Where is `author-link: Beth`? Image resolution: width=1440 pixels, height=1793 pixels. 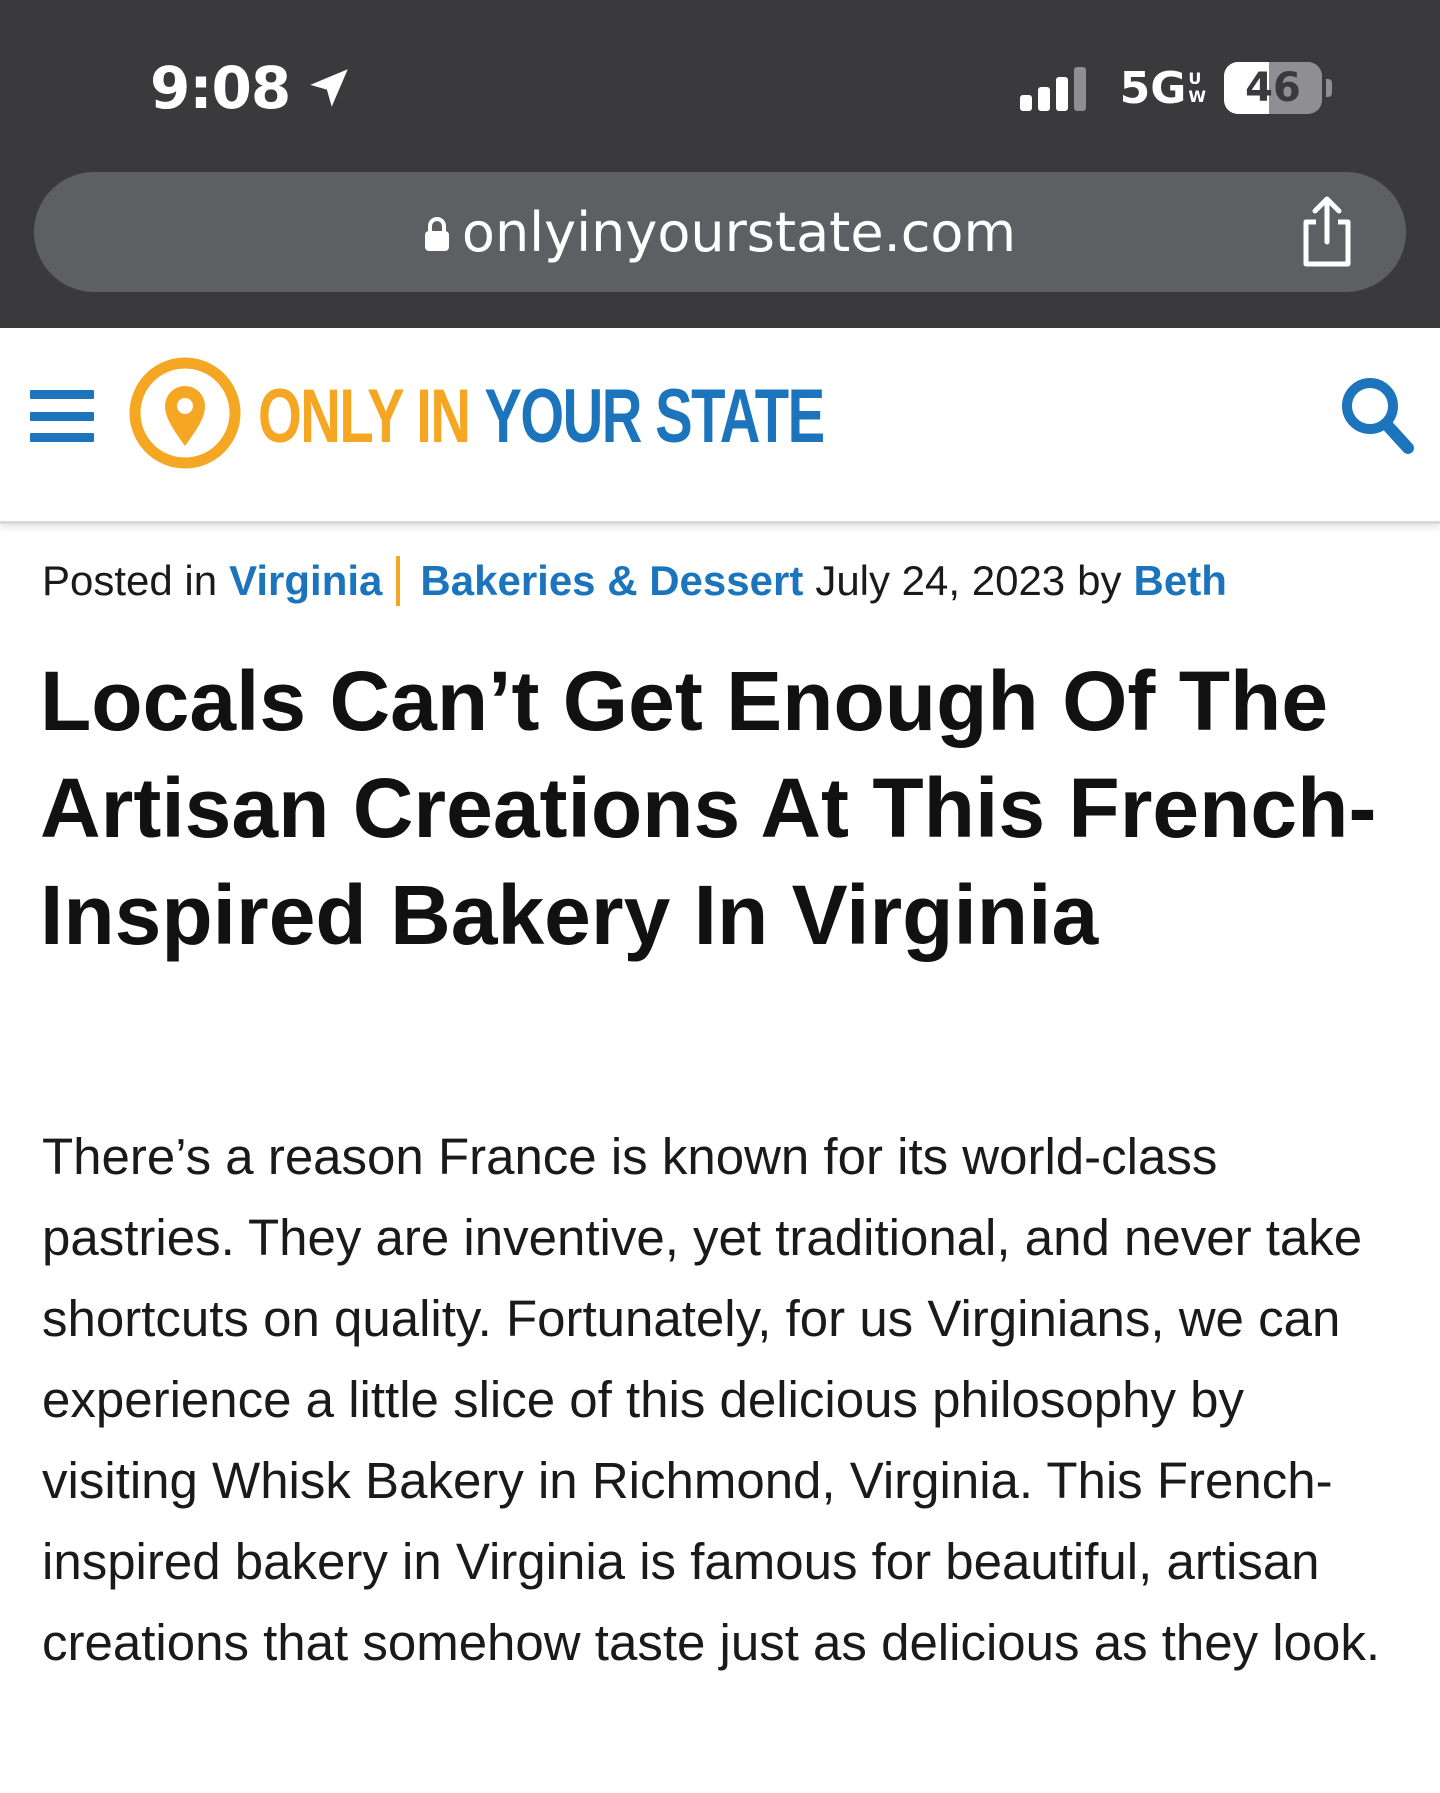
author-link: Beth is located at coordinates (1180, 581).